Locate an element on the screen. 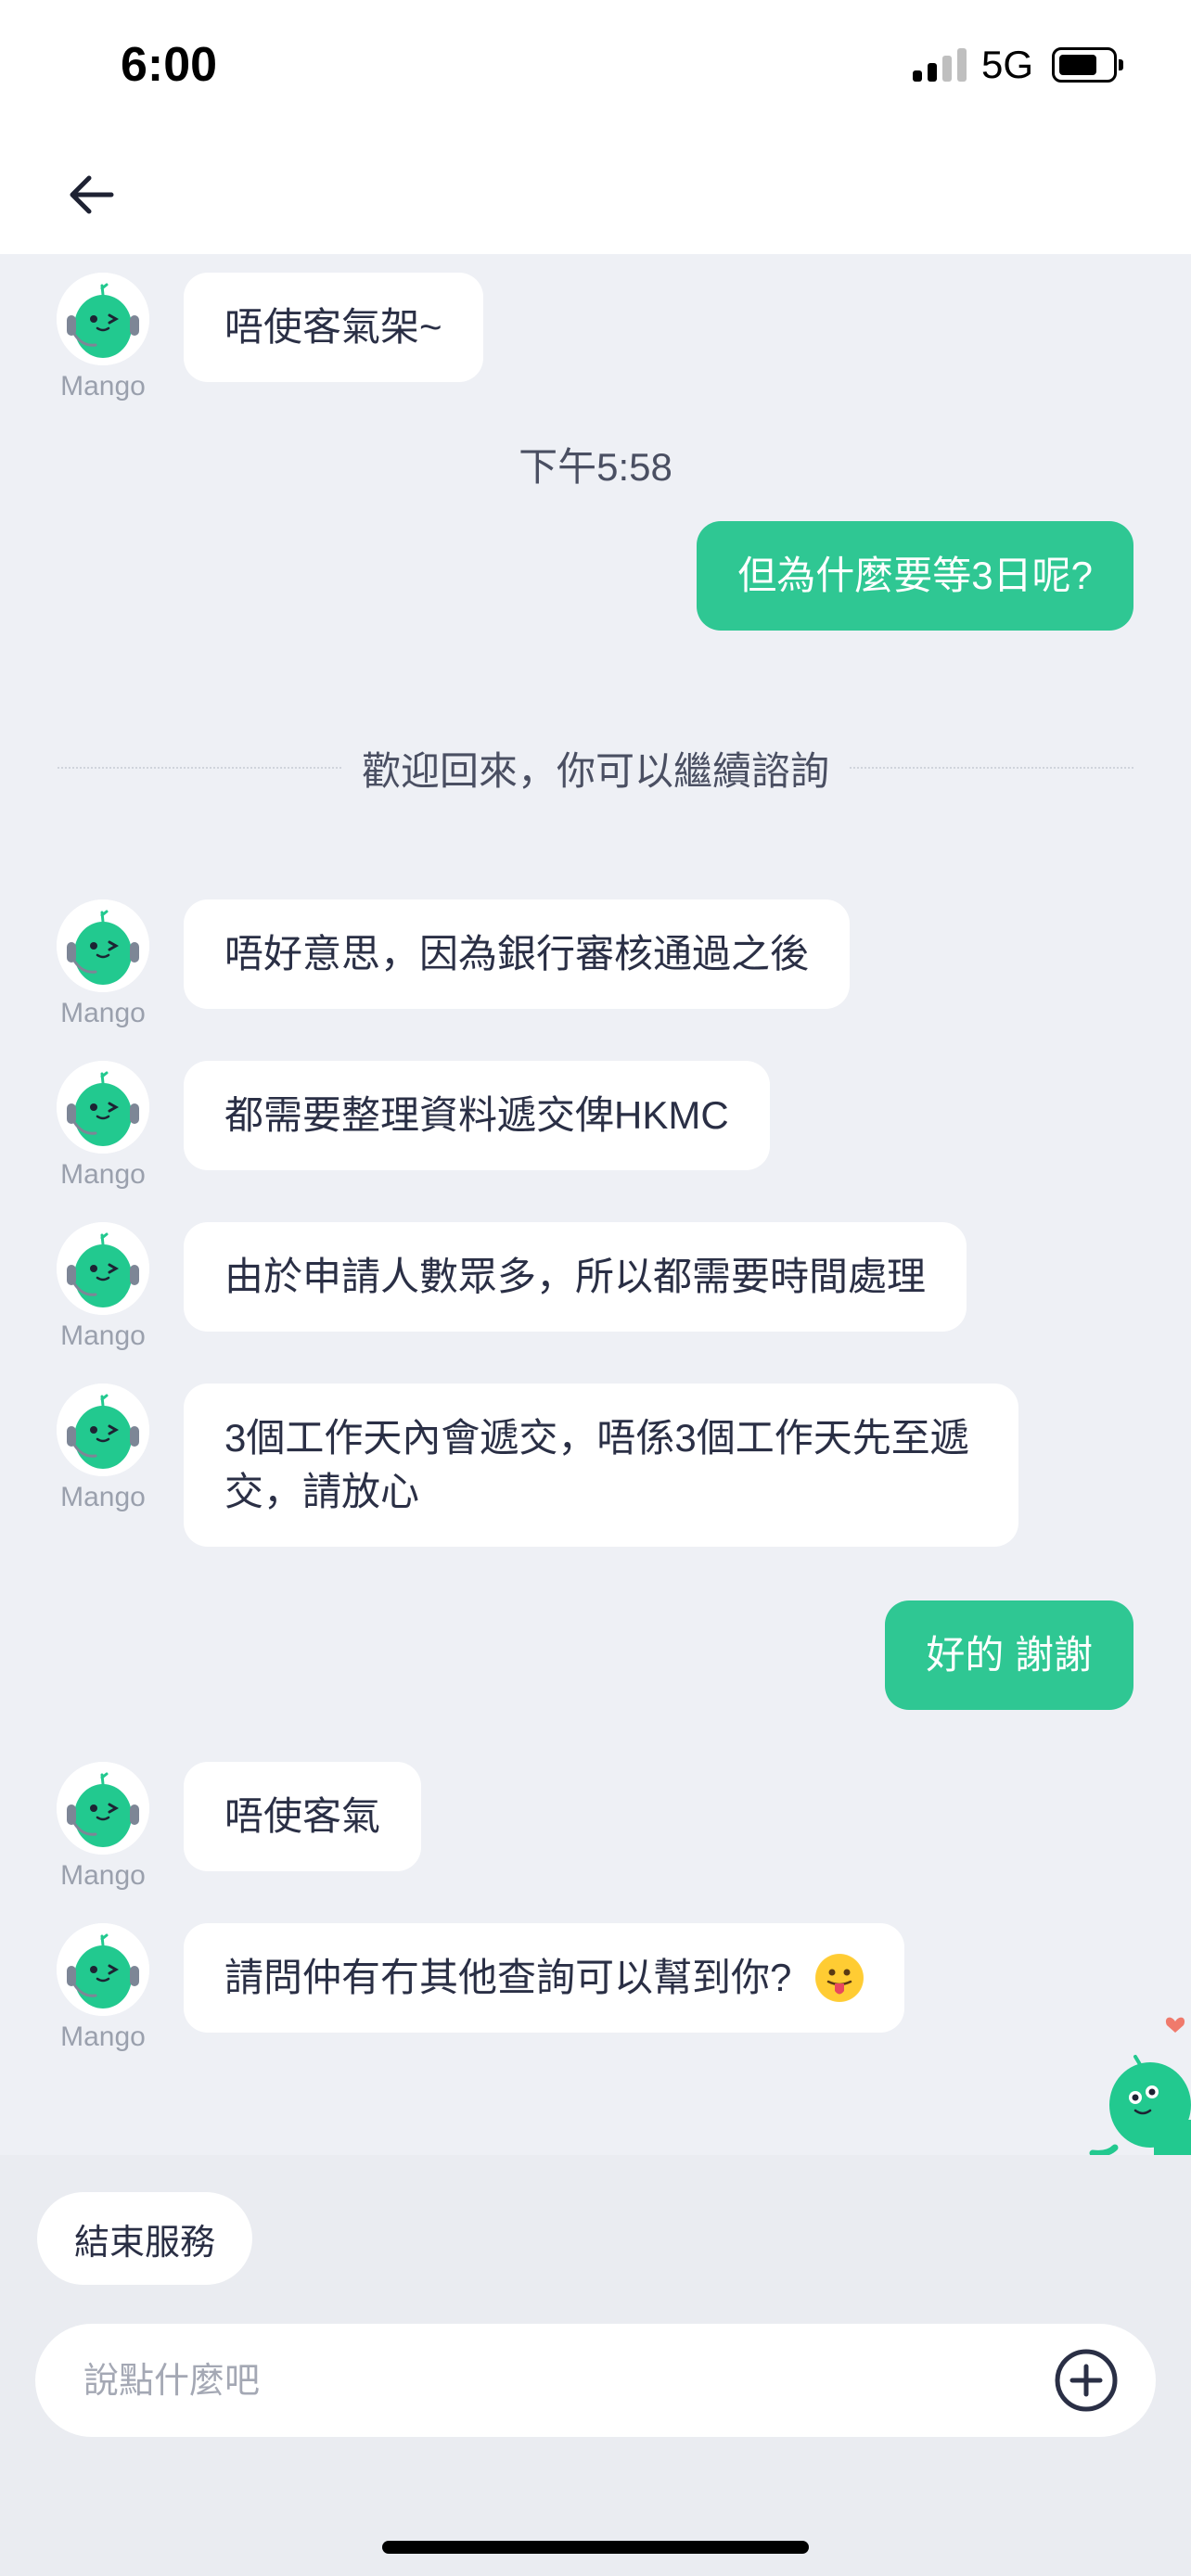 The width and height of the screenshot is (1191, 2576). bot-message-bubble: 都需要整理資料遞交俾HKMC is located at coordinates (477, 1116).